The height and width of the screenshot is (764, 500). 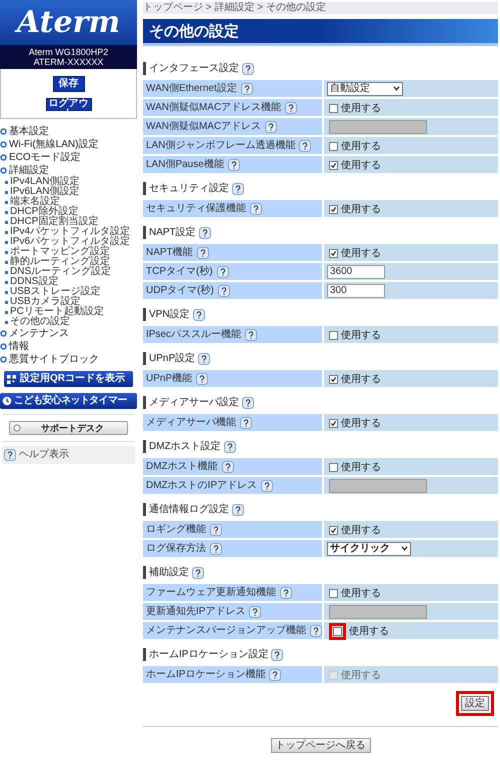 I want to click on menu-link: 詳細設定, so click(x=29, y=170).